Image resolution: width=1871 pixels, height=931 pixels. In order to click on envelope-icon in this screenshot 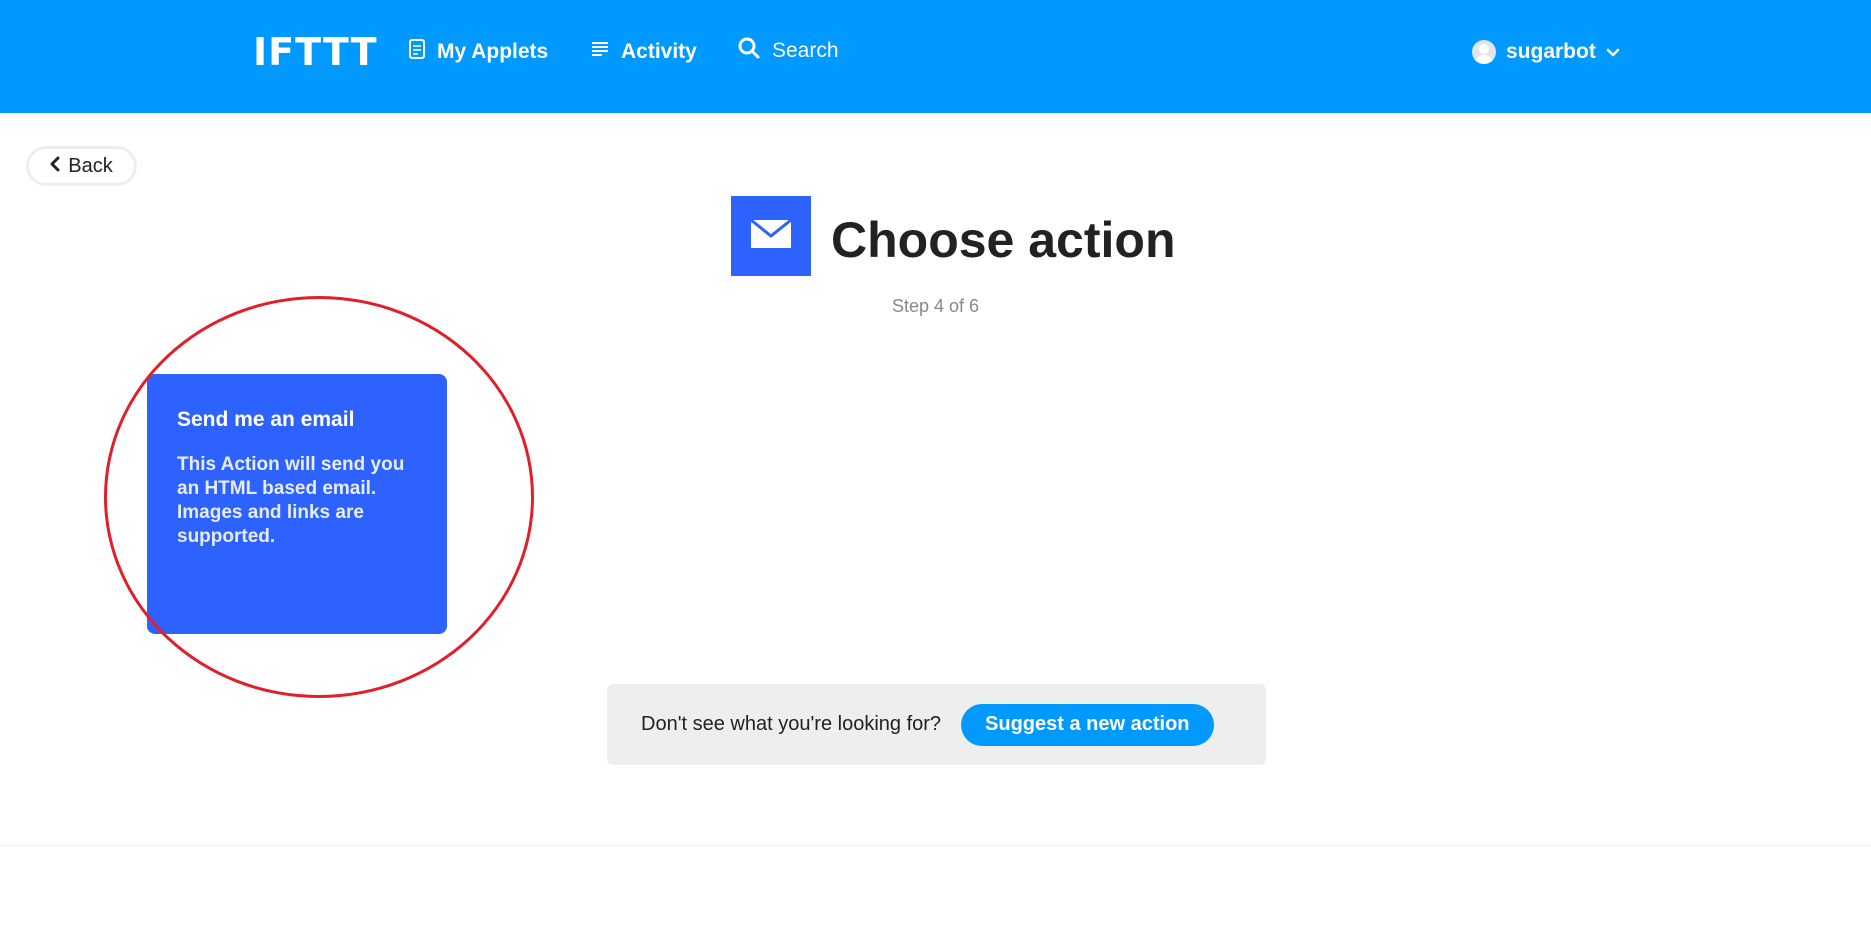, I will do `click(771, 236)`.